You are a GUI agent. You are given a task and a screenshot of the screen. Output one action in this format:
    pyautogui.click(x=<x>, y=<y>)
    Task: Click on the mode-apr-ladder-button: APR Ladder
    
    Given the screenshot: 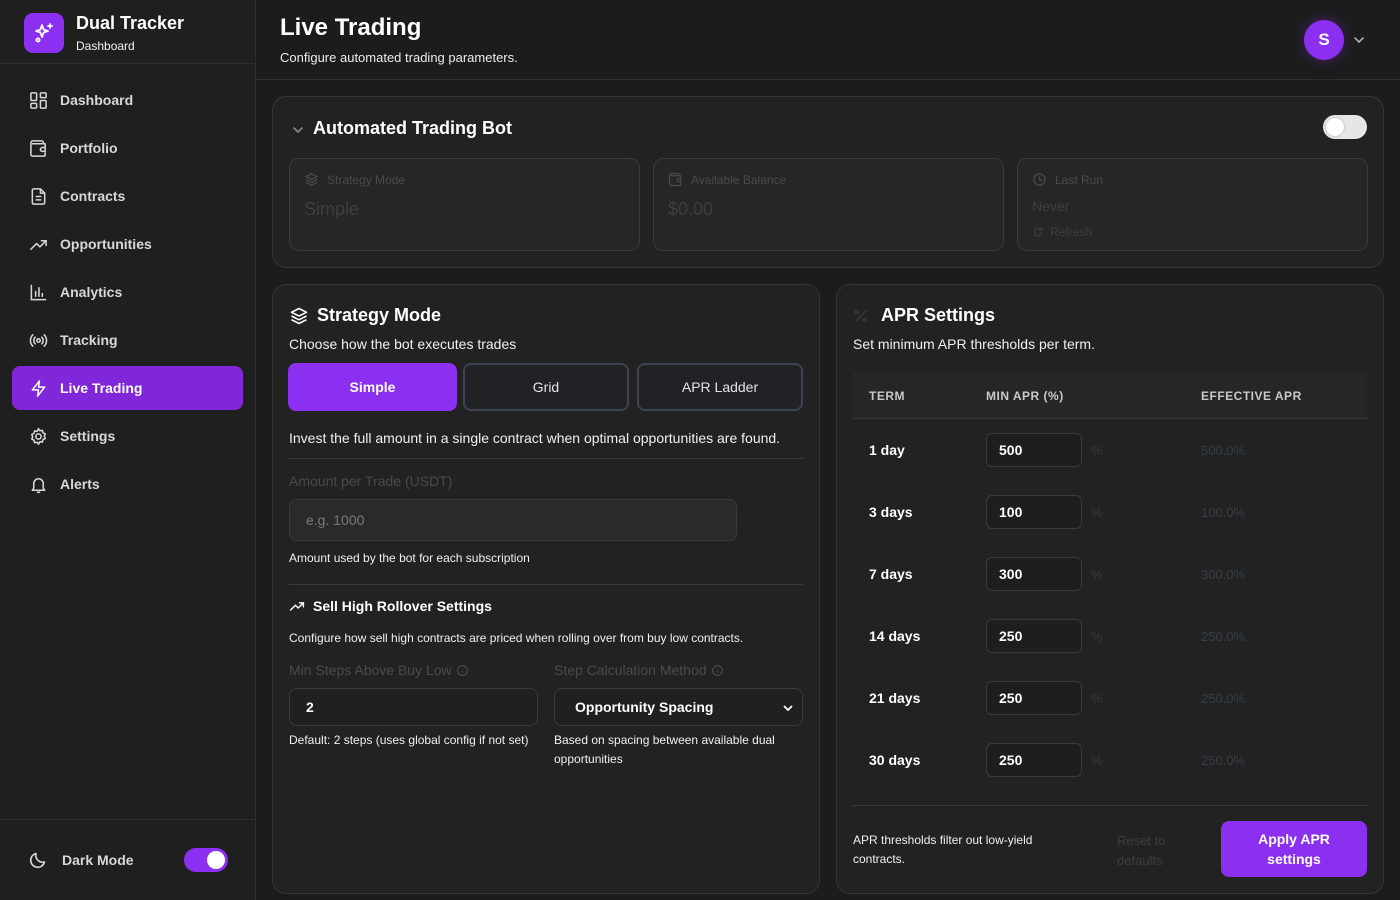 What is the action you would take?
    pyautogui.click(x=720, y=387)
    